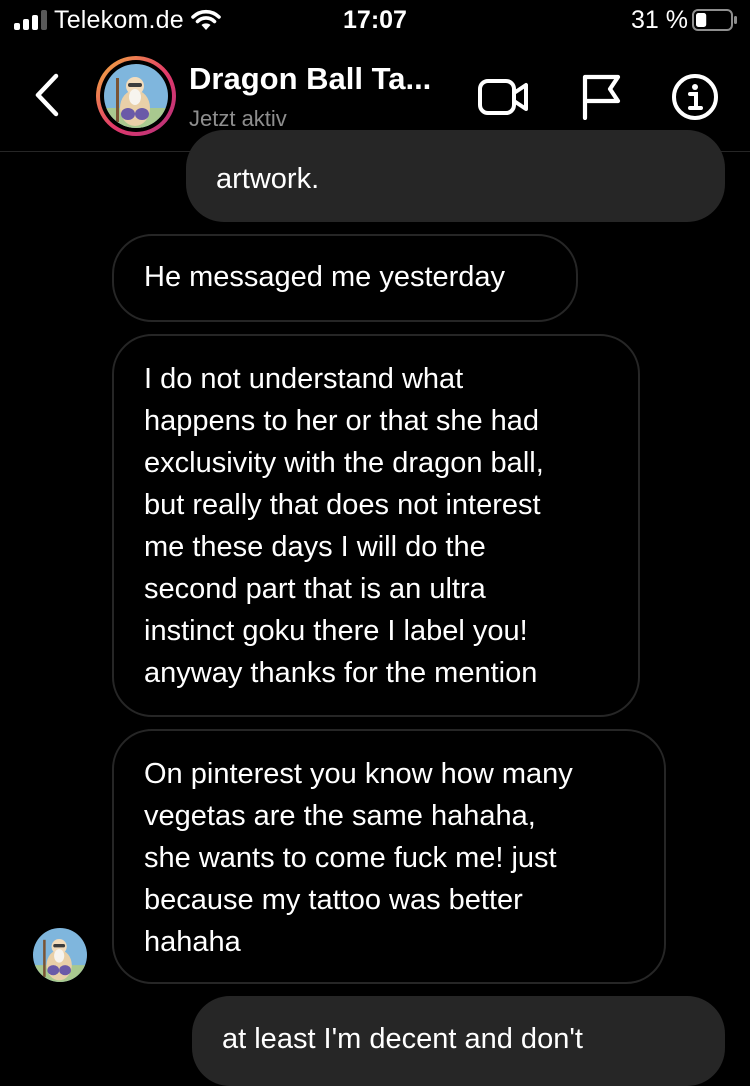 This screenshot has width=750, height=1086. Describe the element at coordinates (340, 816) in the screenshot. I see `message-text: vegetas are the same hahaha,` at that location.